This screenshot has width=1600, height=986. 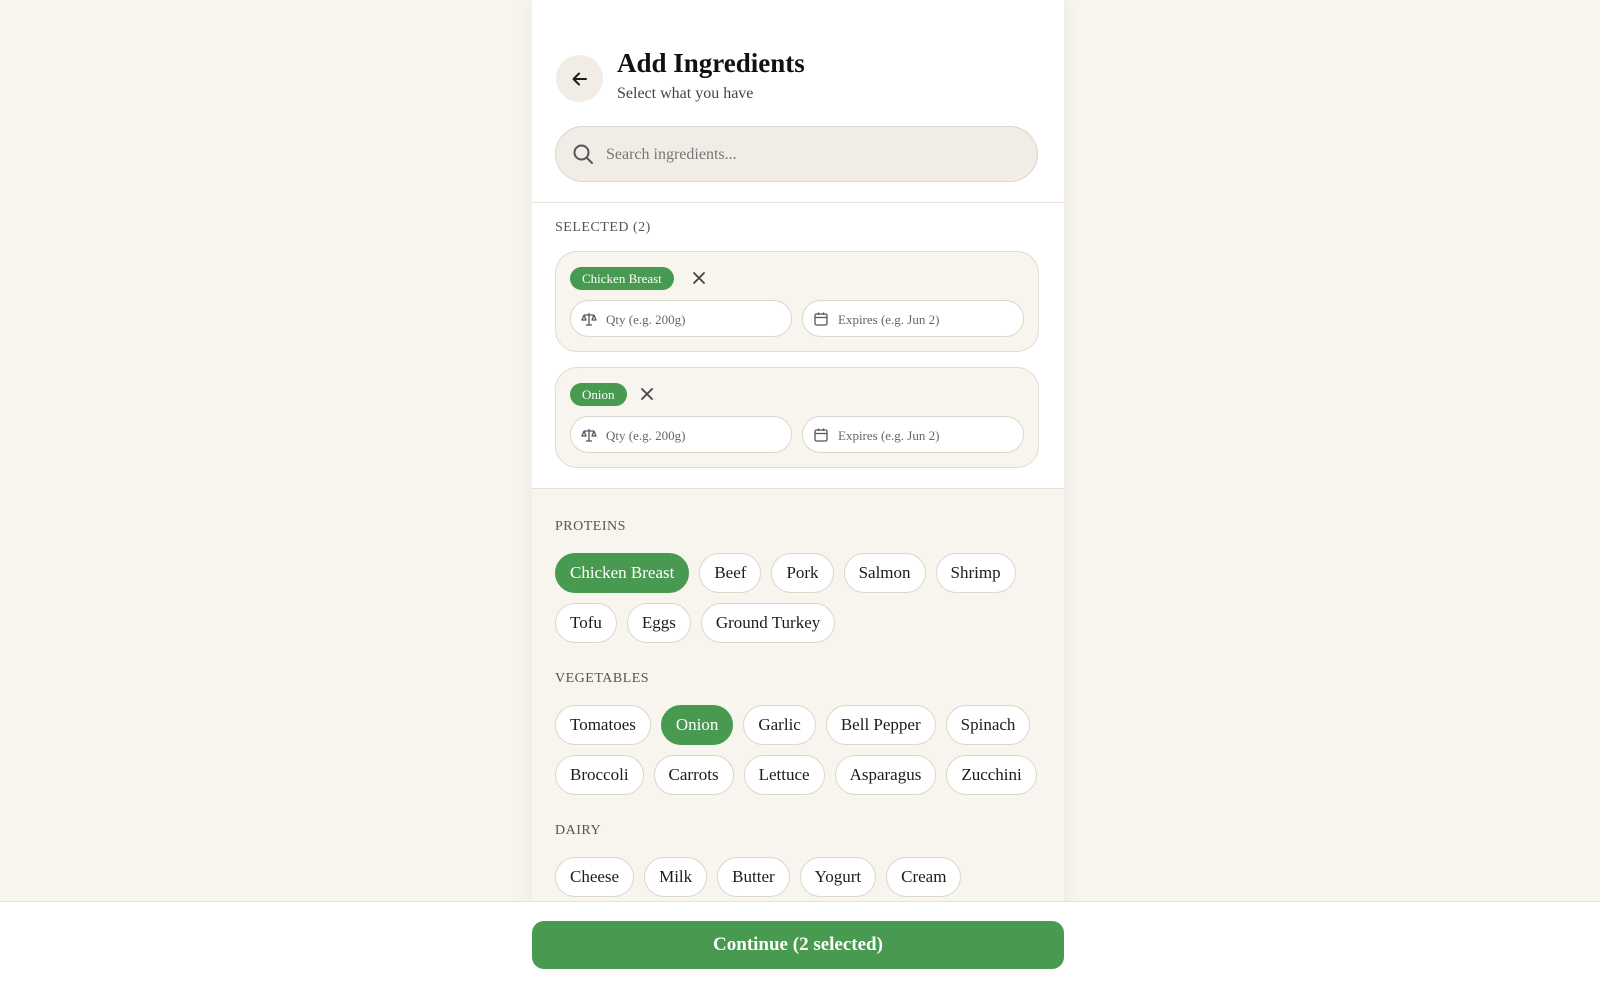 I want to click on back-button, so click(x=579, y=78).